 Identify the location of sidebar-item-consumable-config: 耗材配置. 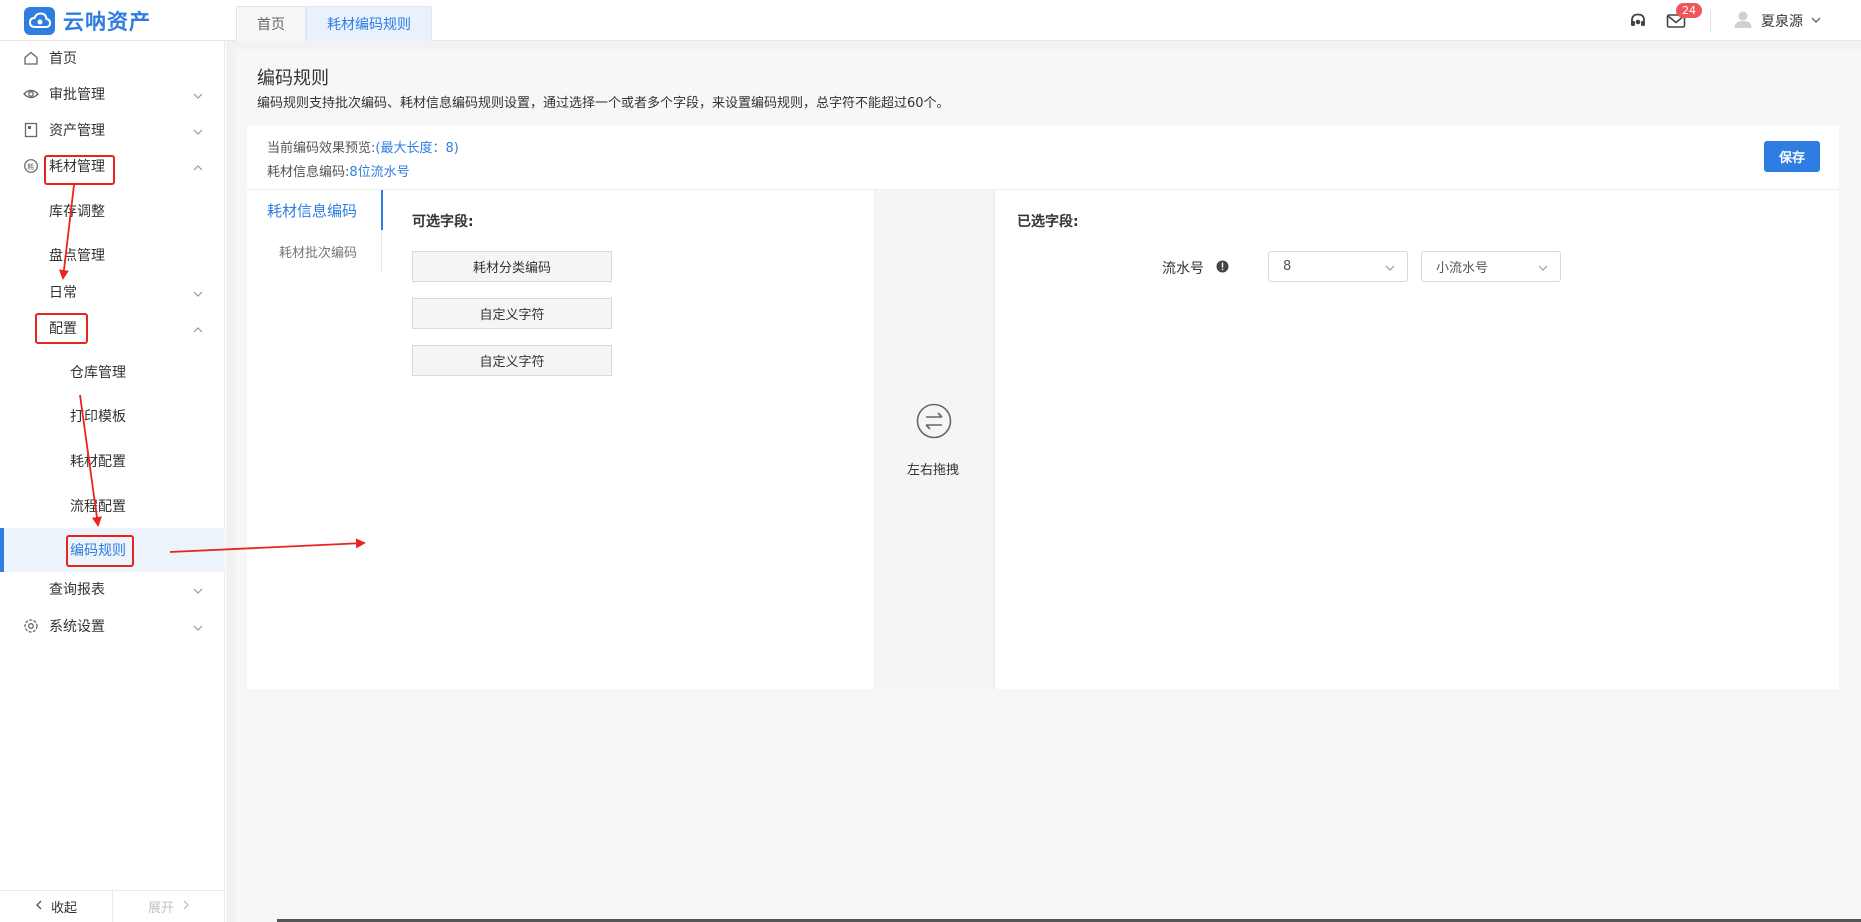
(112, 461).